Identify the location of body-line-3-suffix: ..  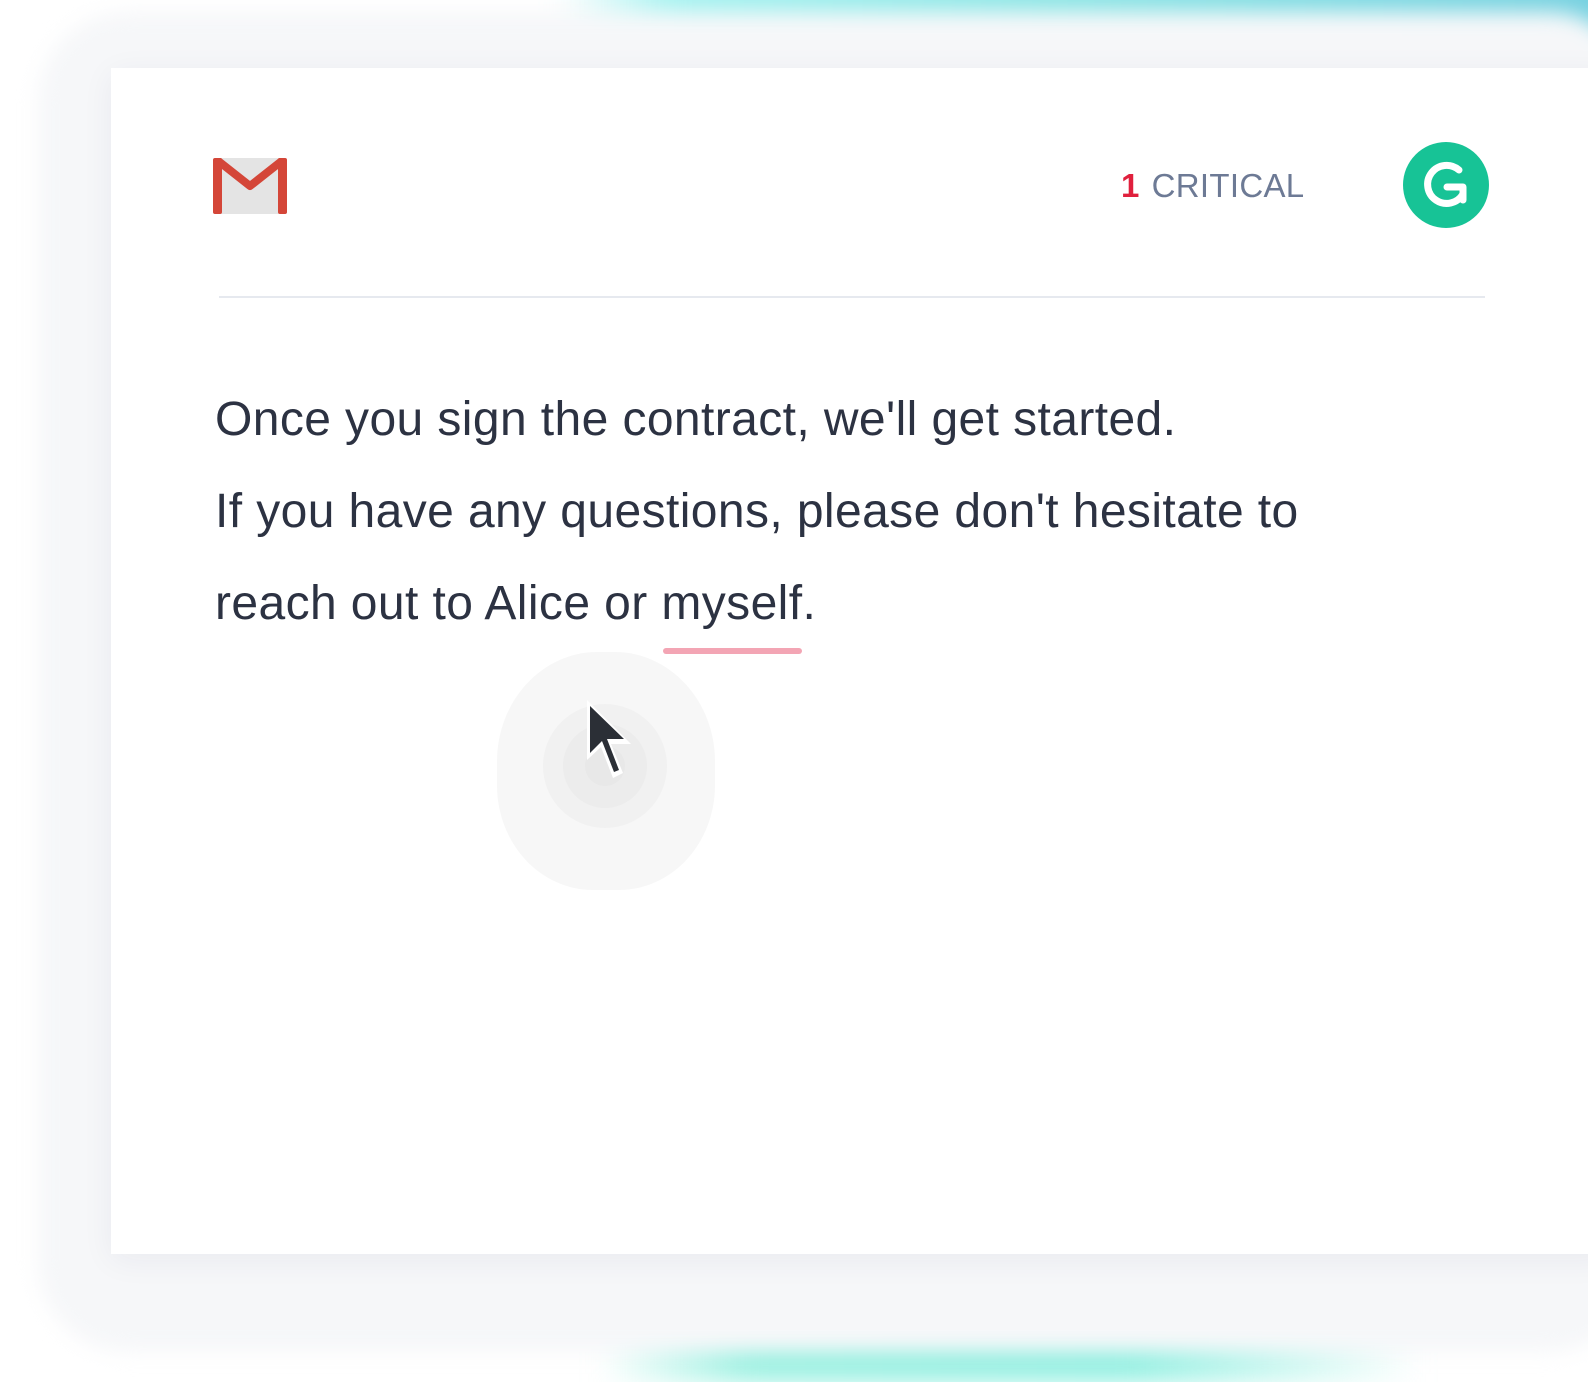
(809, 603).